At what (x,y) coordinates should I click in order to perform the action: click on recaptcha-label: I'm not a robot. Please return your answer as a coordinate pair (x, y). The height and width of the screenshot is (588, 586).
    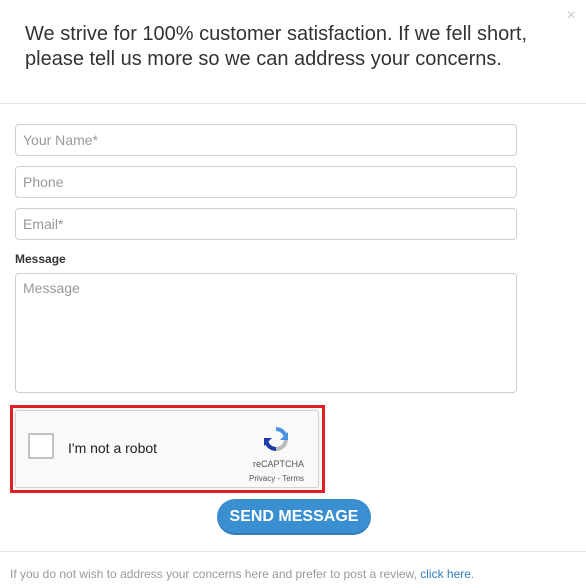
    Looking at the image, I should click on (113, 448).